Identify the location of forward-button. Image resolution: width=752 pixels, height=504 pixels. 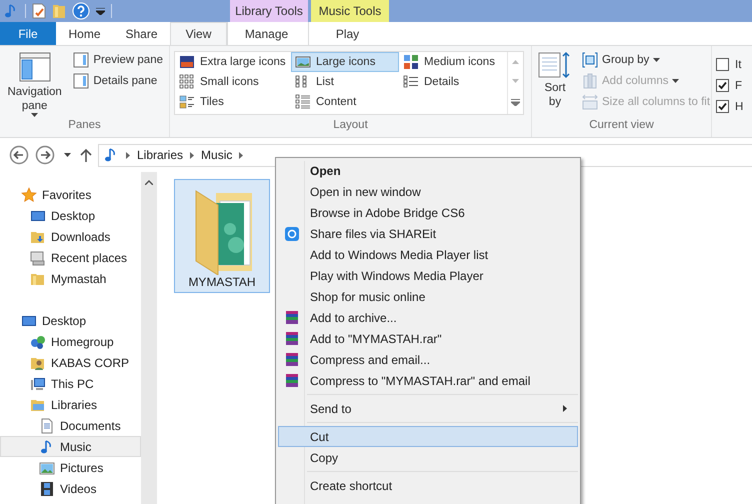
(45, 155).